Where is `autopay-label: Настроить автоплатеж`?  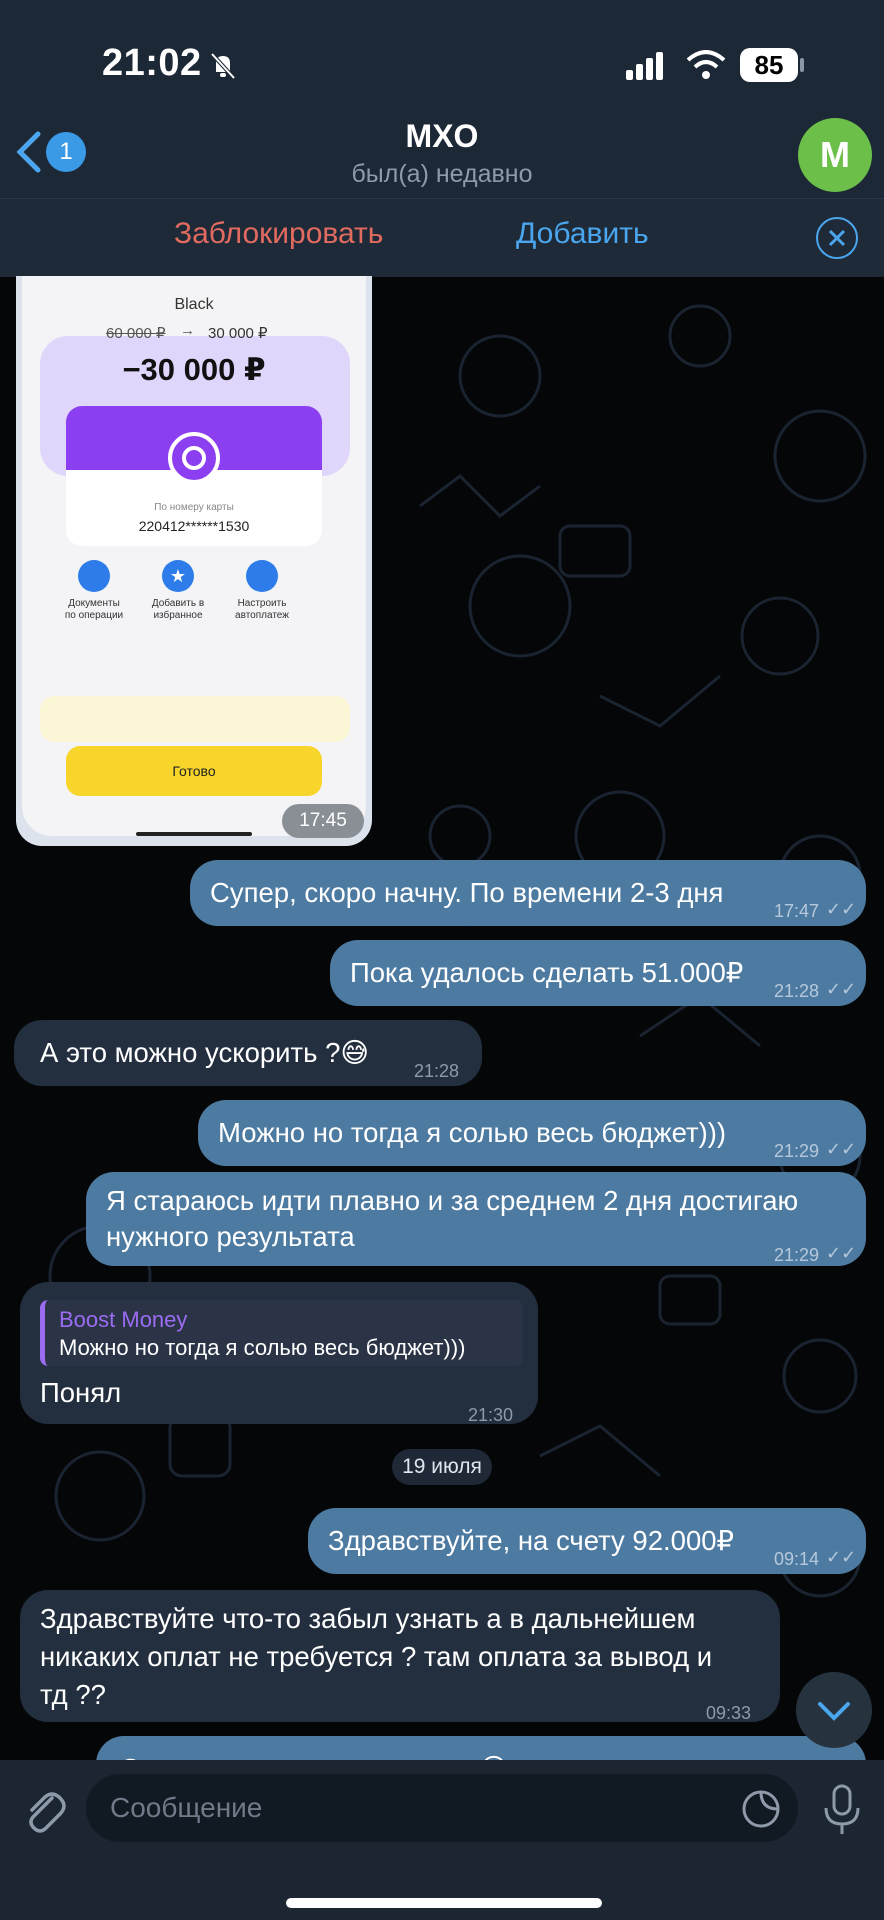
autopay-label: Настроить автоплатеж is located at coordinates (262, 609).